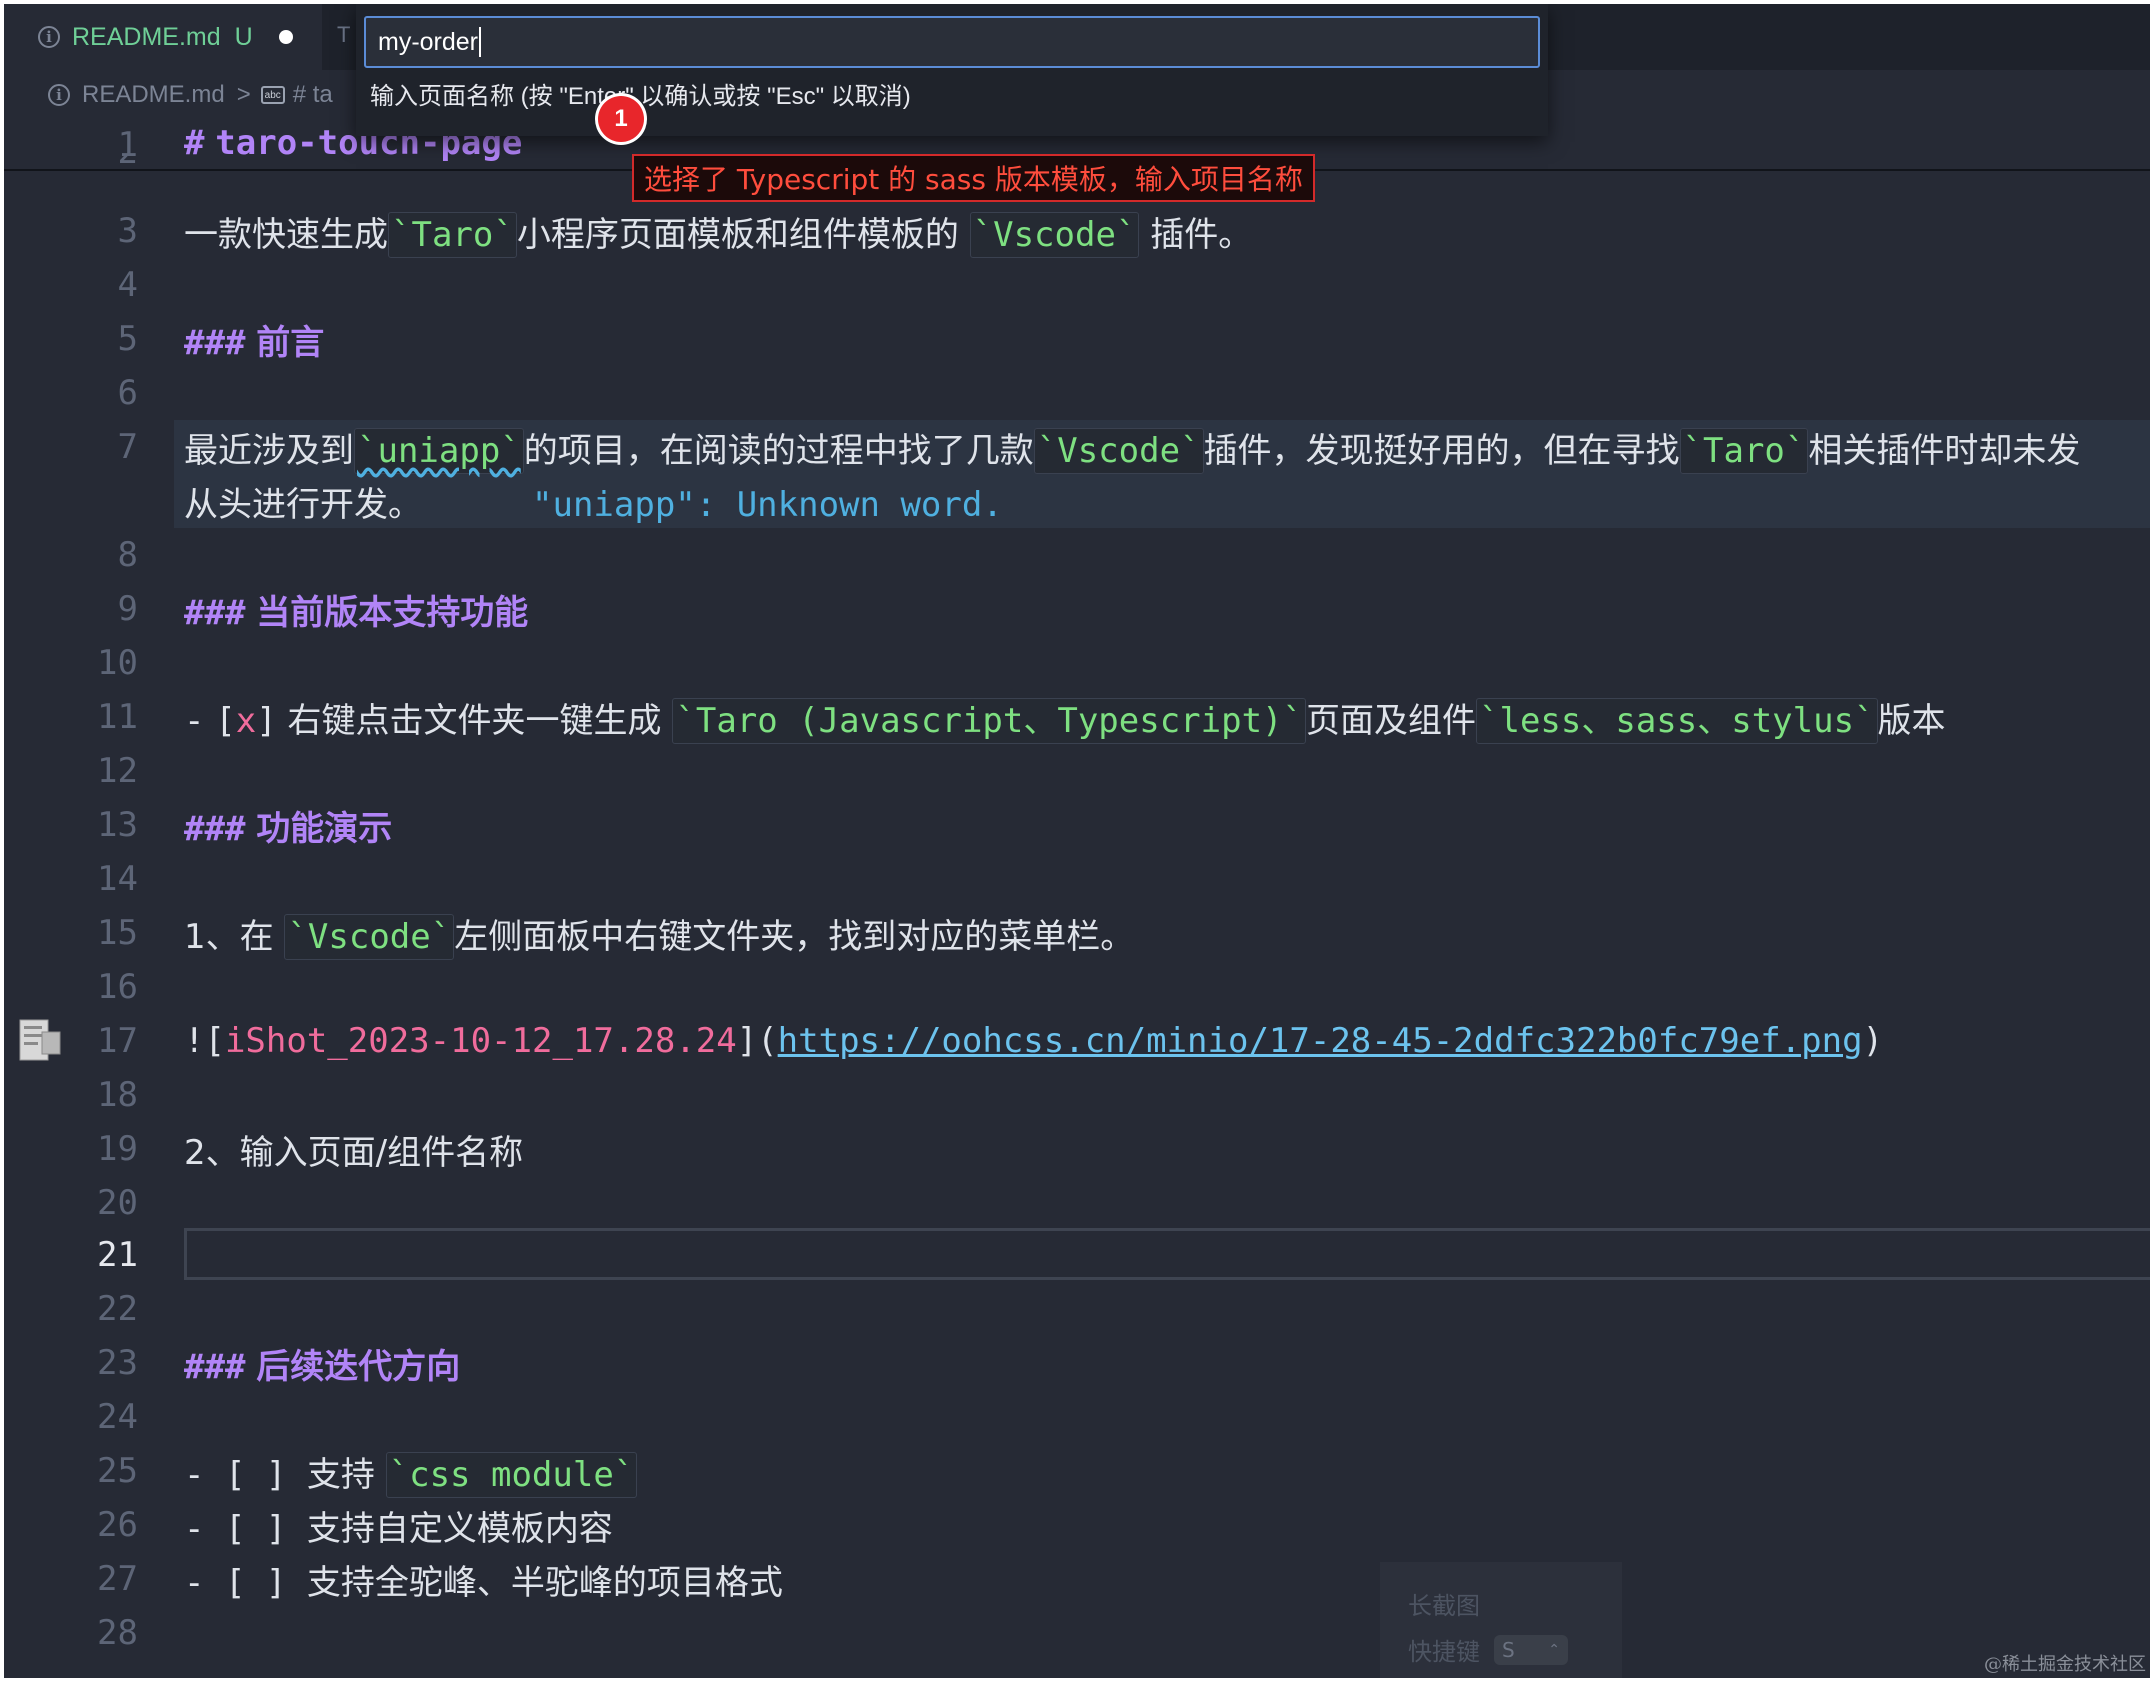 This screenshot has width=2154, height=1682. Describe the element at coordinates (117, 1095) in the screenshot. I see `line-number: 18` at that location.